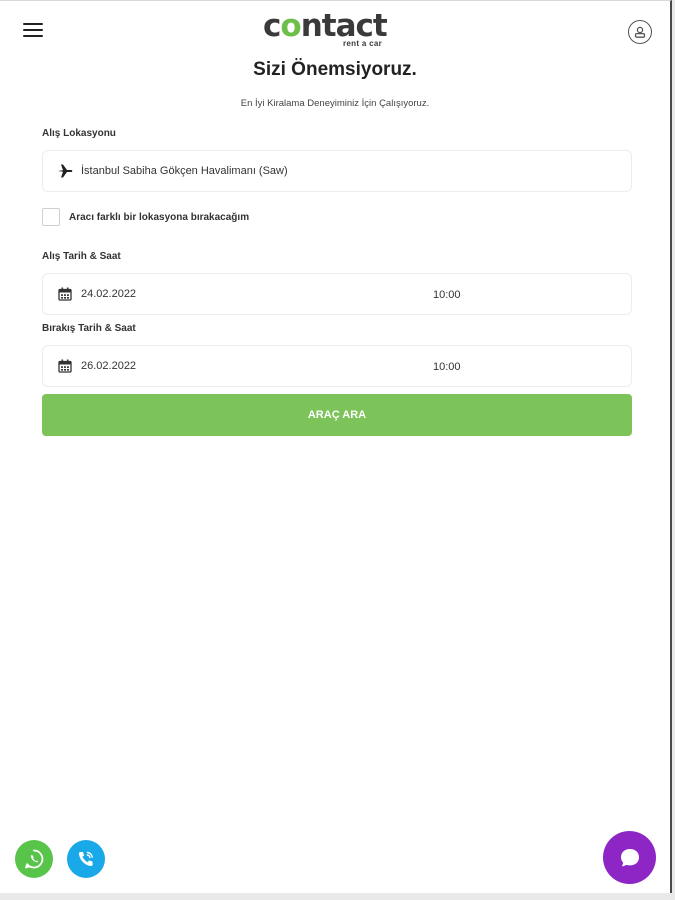 The width and height of the screenshot is (675, 900). What do you see at coordinates (65, 171) in the screenshot?
I see `airplane-icon` at bounding box center [65, 171].